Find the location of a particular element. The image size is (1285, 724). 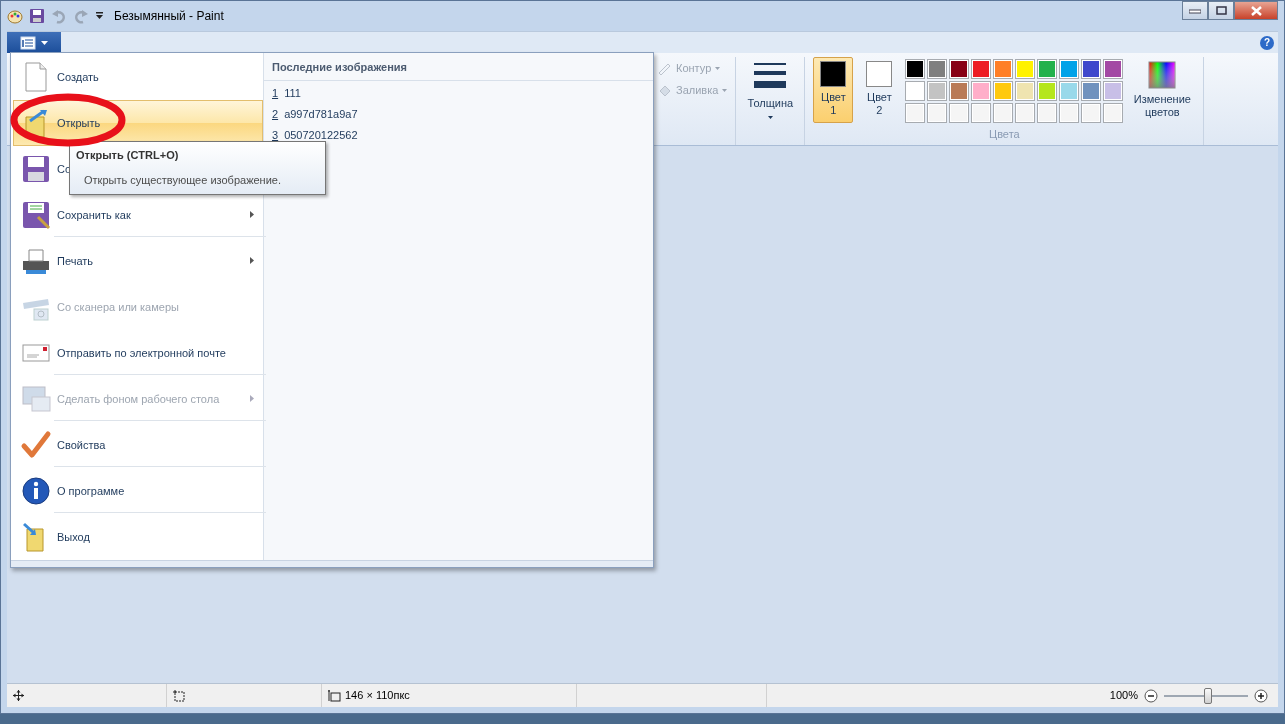

paint-palette-icon is located at coordinates (15, 16).